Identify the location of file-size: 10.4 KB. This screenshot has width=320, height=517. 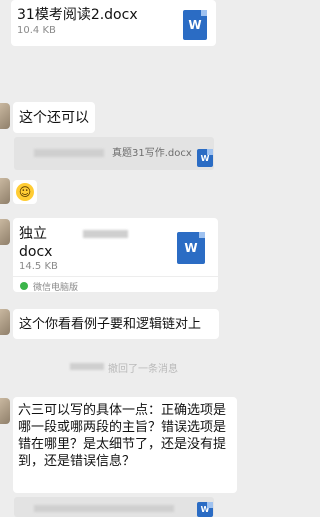
(36, 30).